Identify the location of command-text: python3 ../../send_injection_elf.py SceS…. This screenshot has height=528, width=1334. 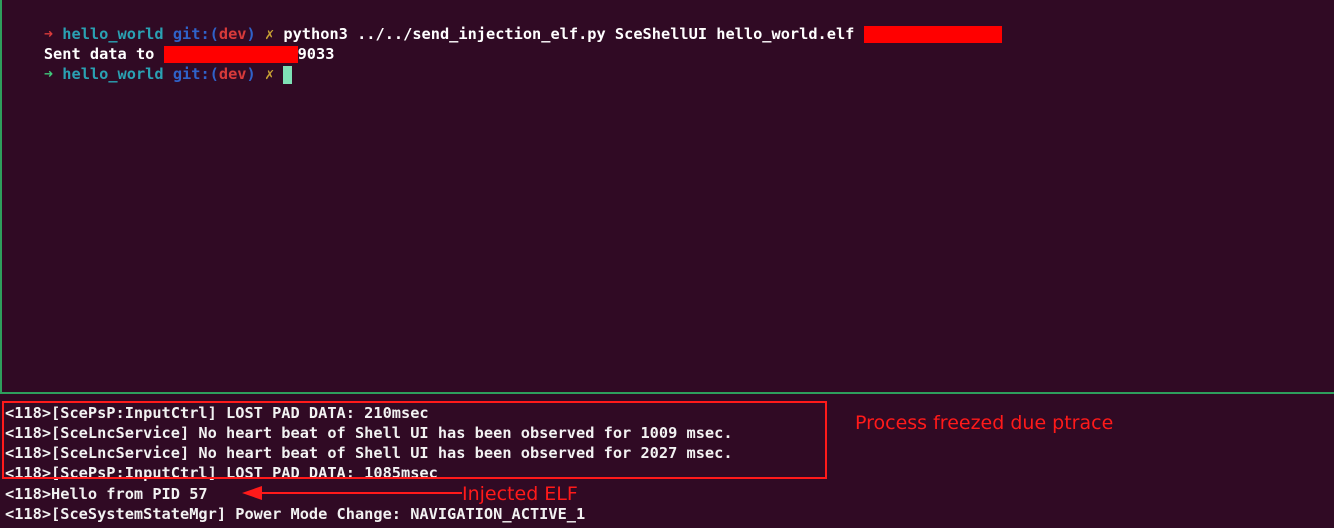
(569, 34).